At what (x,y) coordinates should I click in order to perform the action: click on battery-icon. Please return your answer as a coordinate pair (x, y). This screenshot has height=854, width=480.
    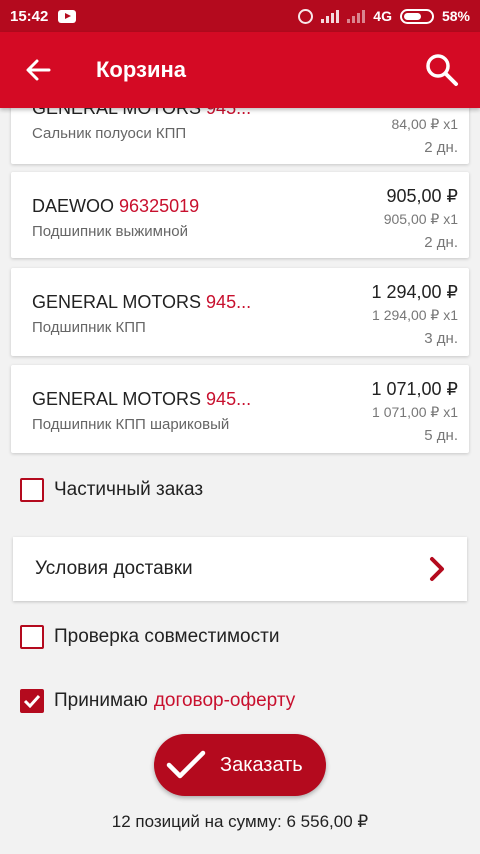
    Looking at the image, I should click on (416, 16).